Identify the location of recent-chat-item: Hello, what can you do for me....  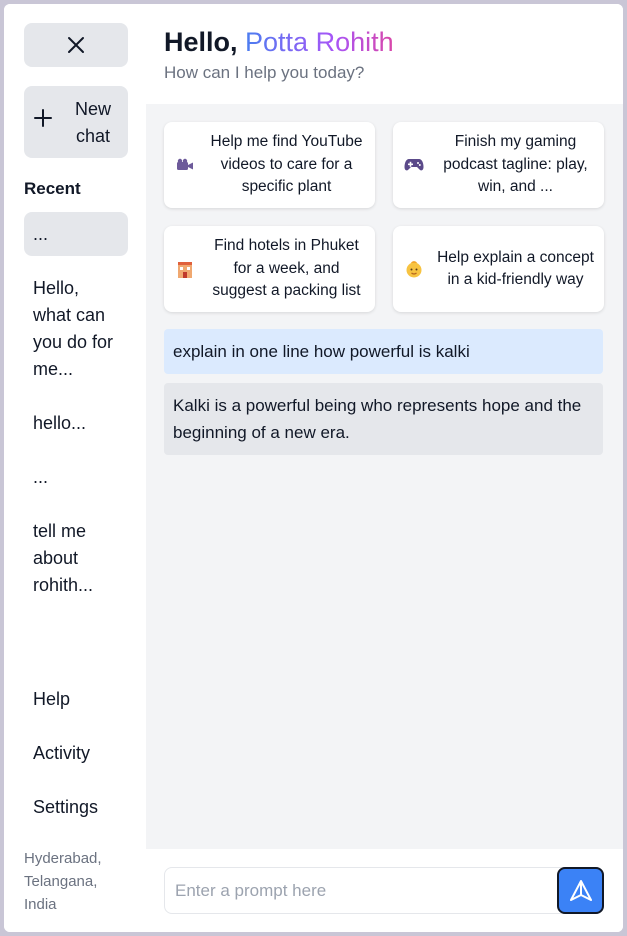
(76, 329).